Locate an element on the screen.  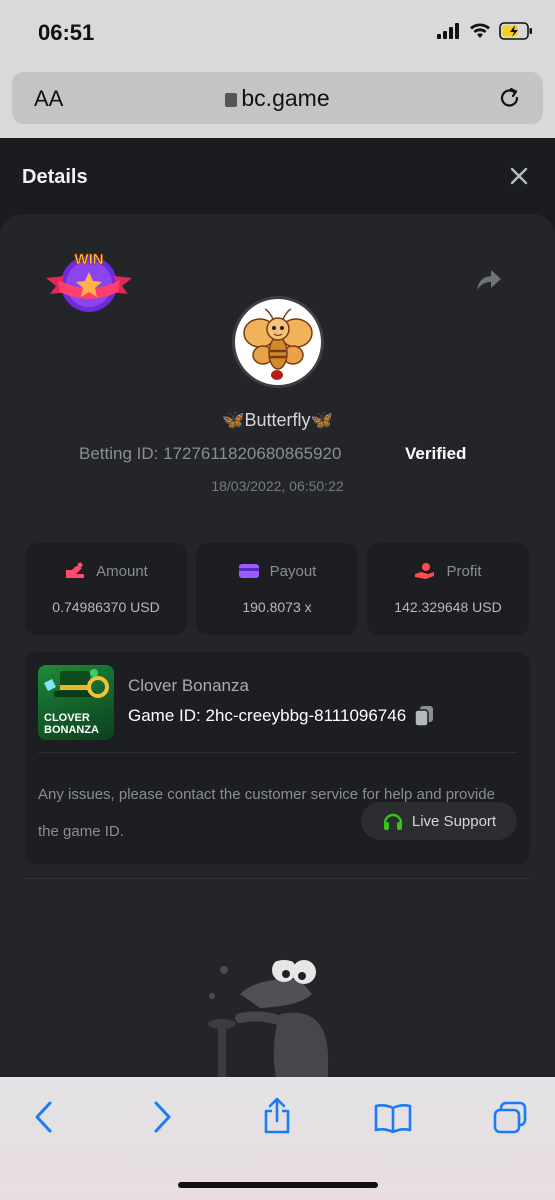
signal-icon is located at coordinates (448, 31).